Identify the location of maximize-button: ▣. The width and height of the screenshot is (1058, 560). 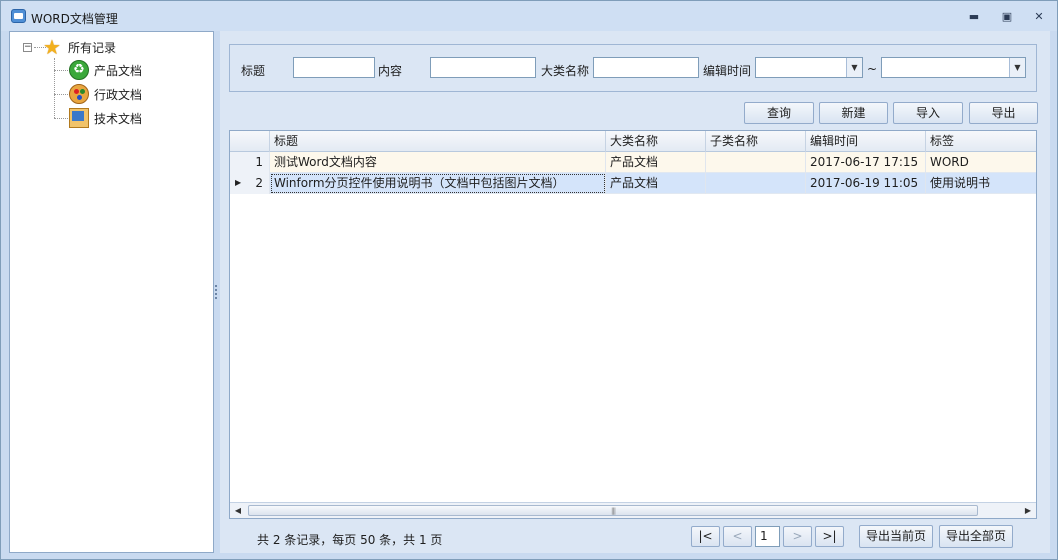
(1007, 17).